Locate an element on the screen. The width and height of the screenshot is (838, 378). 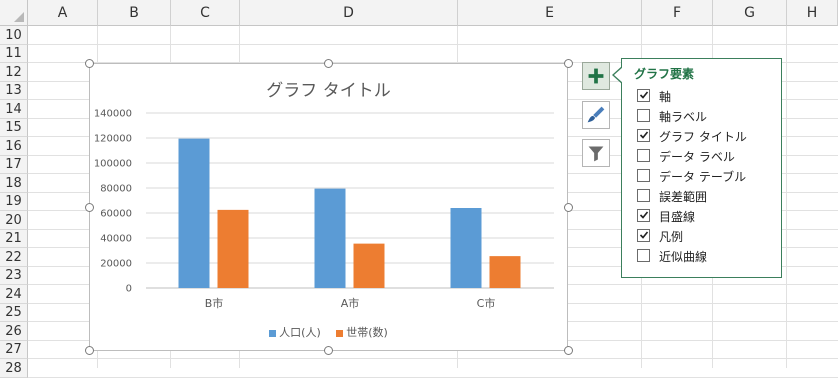
option-label: 目盛線 is located at coordinates (677, 217).